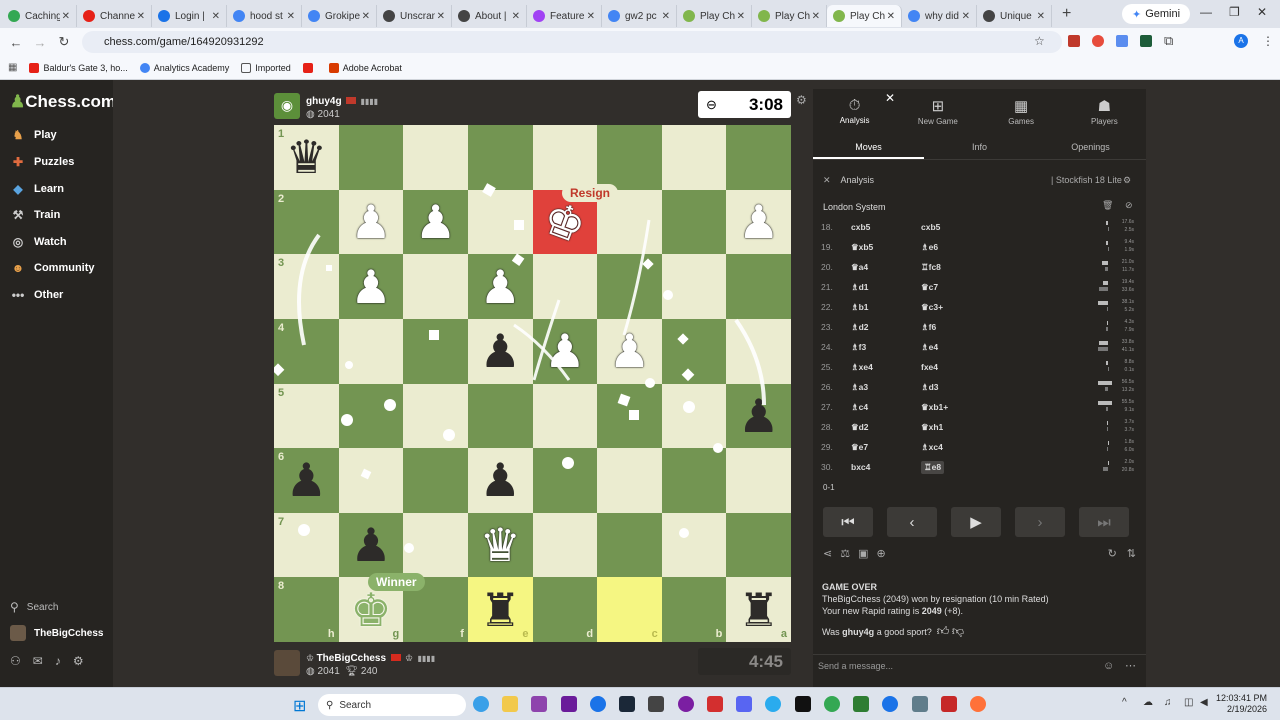 The height and width of the screenshot is (720, 1280). What do you see at coordinates (958, 631) in the screenshot?
I see `thumbs-down-icon: 👎︎` at bounding box center [958, 631].